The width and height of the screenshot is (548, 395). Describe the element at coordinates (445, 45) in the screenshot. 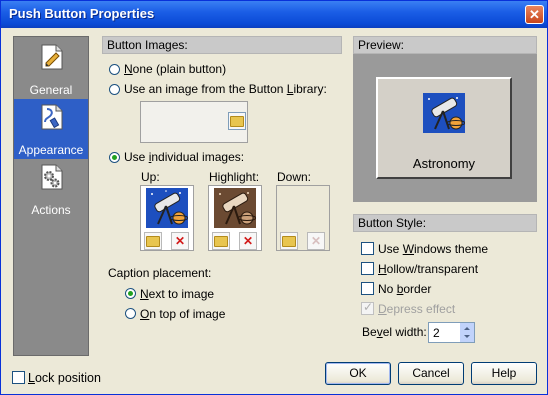

I see `preview-header: Preview:` at that location.